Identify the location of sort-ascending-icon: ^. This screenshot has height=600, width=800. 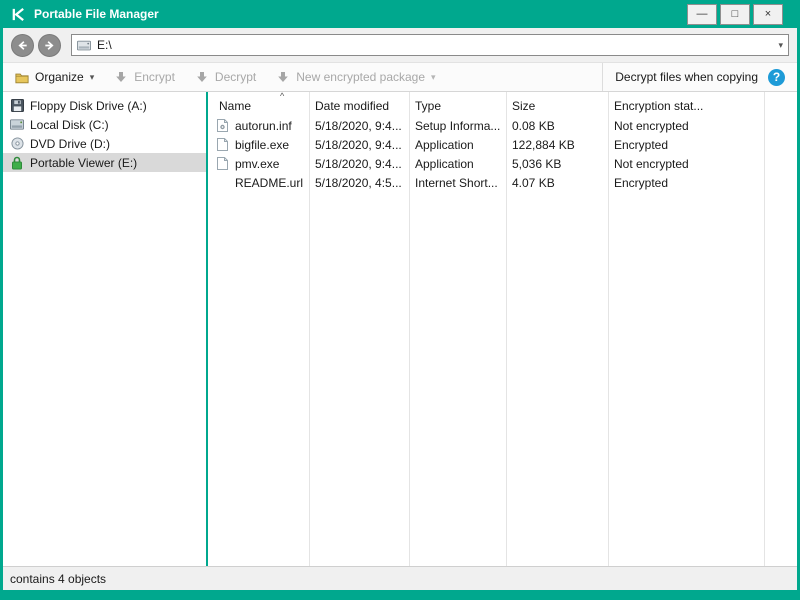
(282, 96).